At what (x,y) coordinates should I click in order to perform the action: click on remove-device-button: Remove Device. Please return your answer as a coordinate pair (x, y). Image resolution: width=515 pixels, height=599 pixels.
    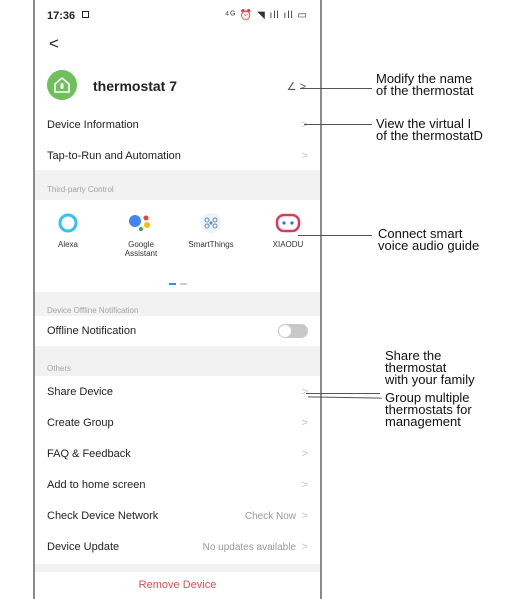
    Looking at the image, I should click on (177, 585).